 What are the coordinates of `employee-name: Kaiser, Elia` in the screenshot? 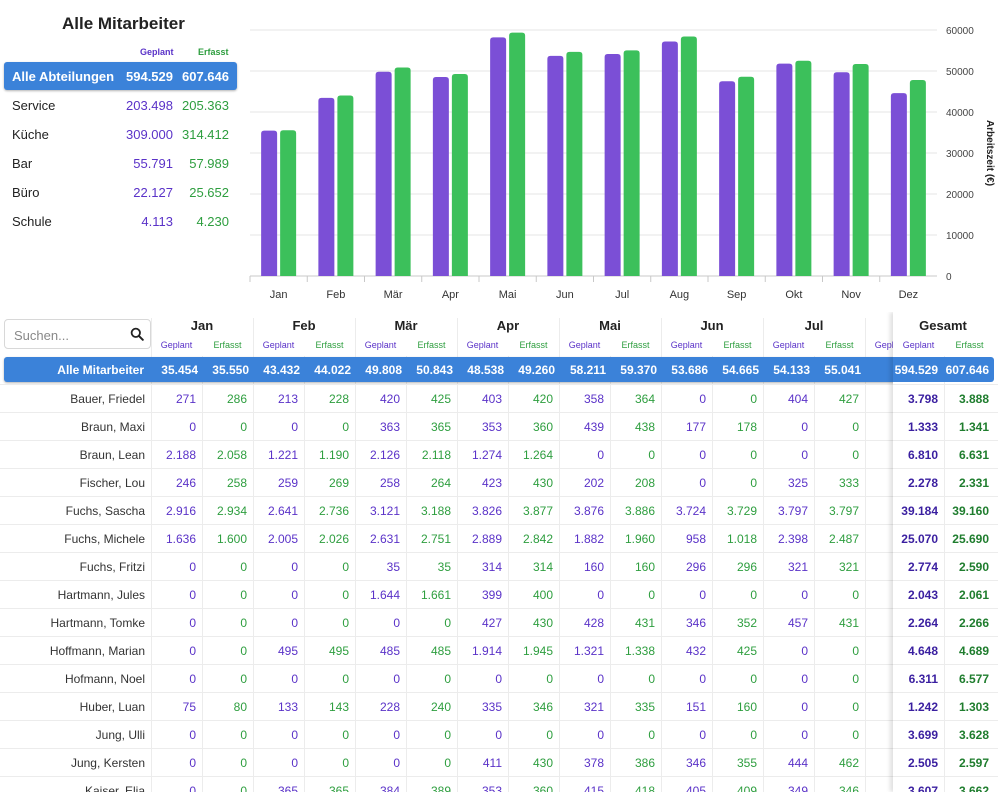 It's located at (72, 788).